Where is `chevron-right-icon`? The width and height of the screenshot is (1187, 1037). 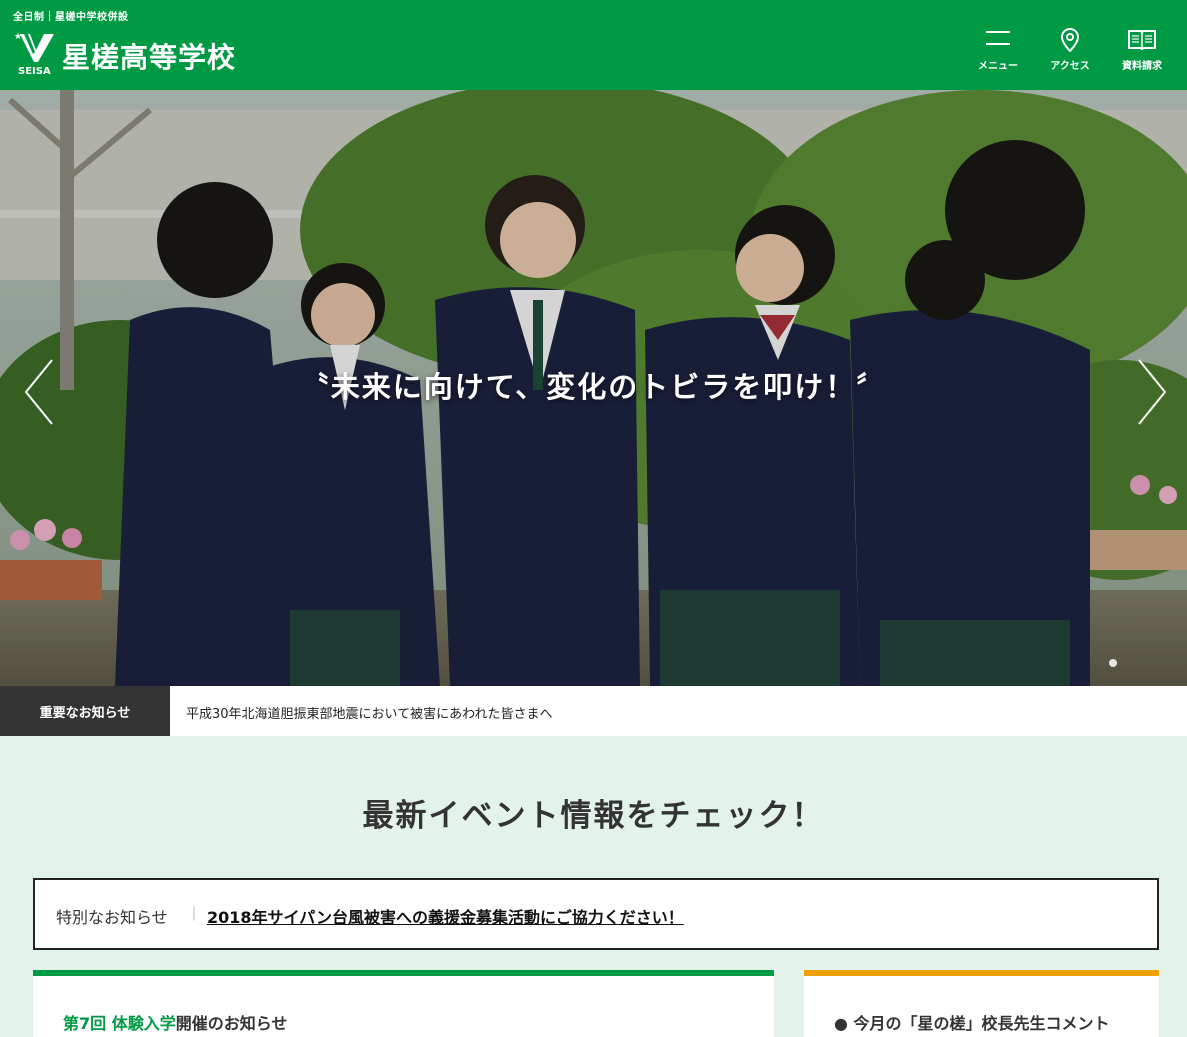
chevron-right-icon is located at coordinates (1152, 392).